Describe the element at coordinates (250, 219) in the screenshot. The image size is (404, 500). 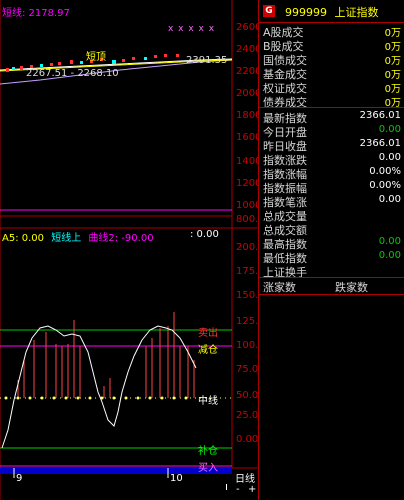
I see `y-axis-top-label: 800.0` at that location.